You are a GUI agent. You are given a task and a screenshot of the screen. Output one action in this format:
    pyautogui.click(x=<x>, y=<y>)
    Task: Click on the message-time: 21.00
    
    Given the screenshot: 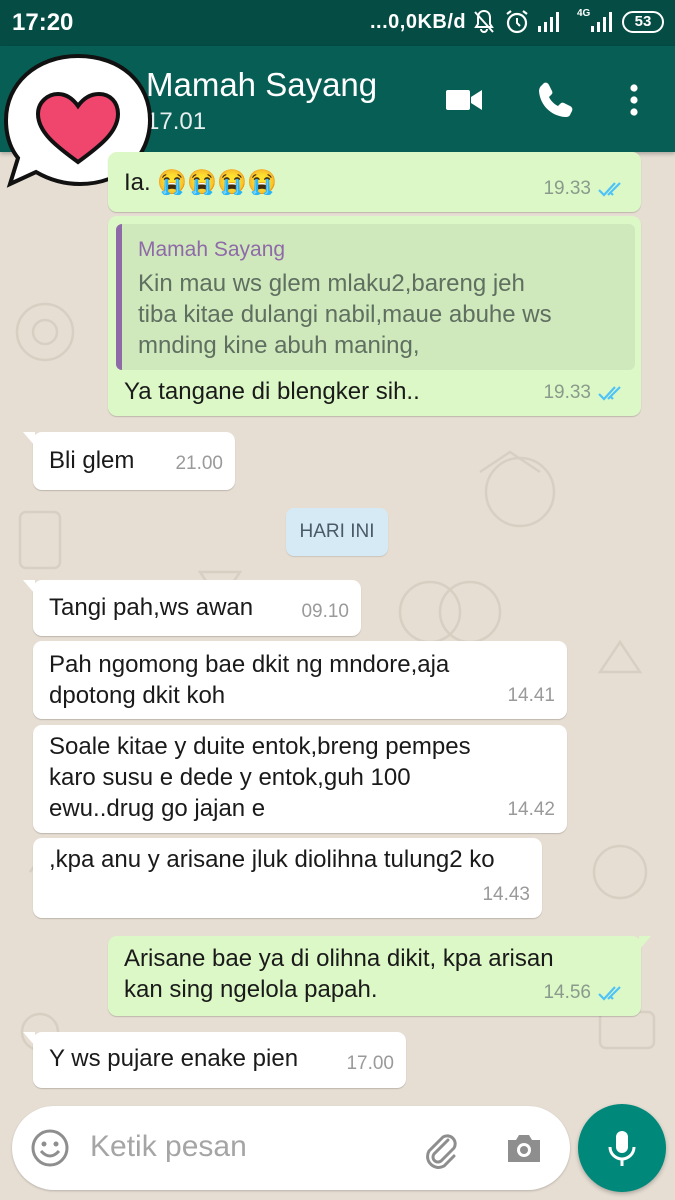 What is the action you would take?
    pyautogui.click(x=199, y=463)
    